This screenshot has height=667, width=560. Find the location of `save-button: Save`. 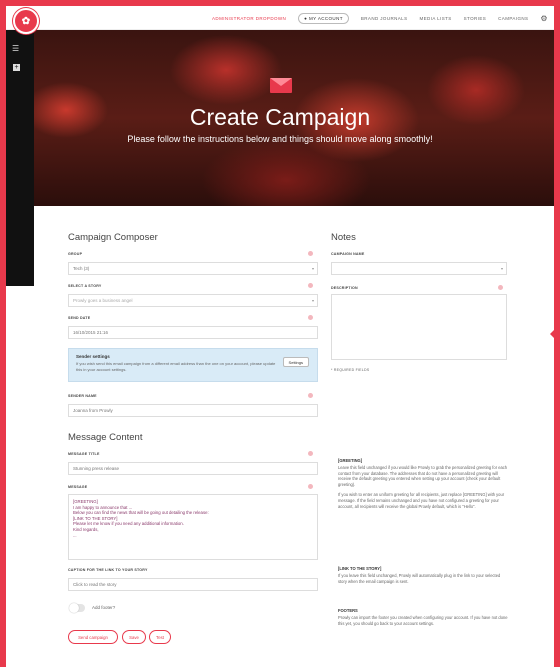

save-button: Save is located at coordinates (134, 637).